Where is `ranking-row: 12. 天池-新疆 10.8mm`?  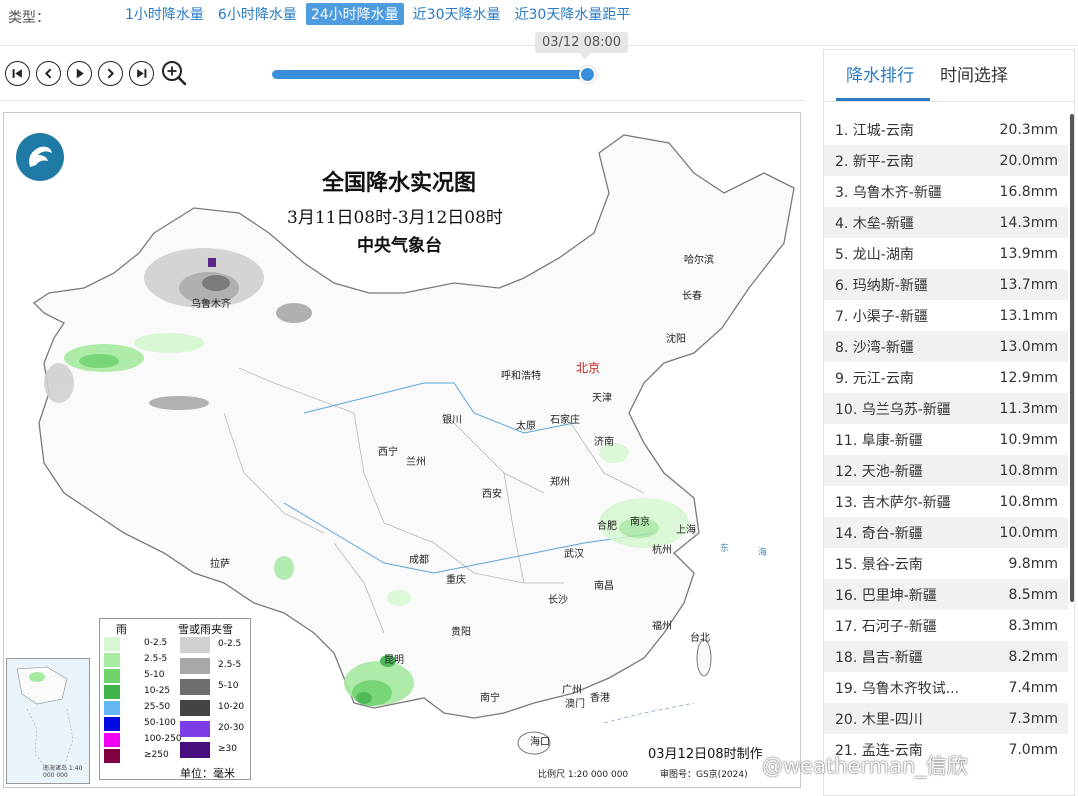 ranking-row: 12. 天池-新疆 10.8mm is located at coordinates (946, 470).